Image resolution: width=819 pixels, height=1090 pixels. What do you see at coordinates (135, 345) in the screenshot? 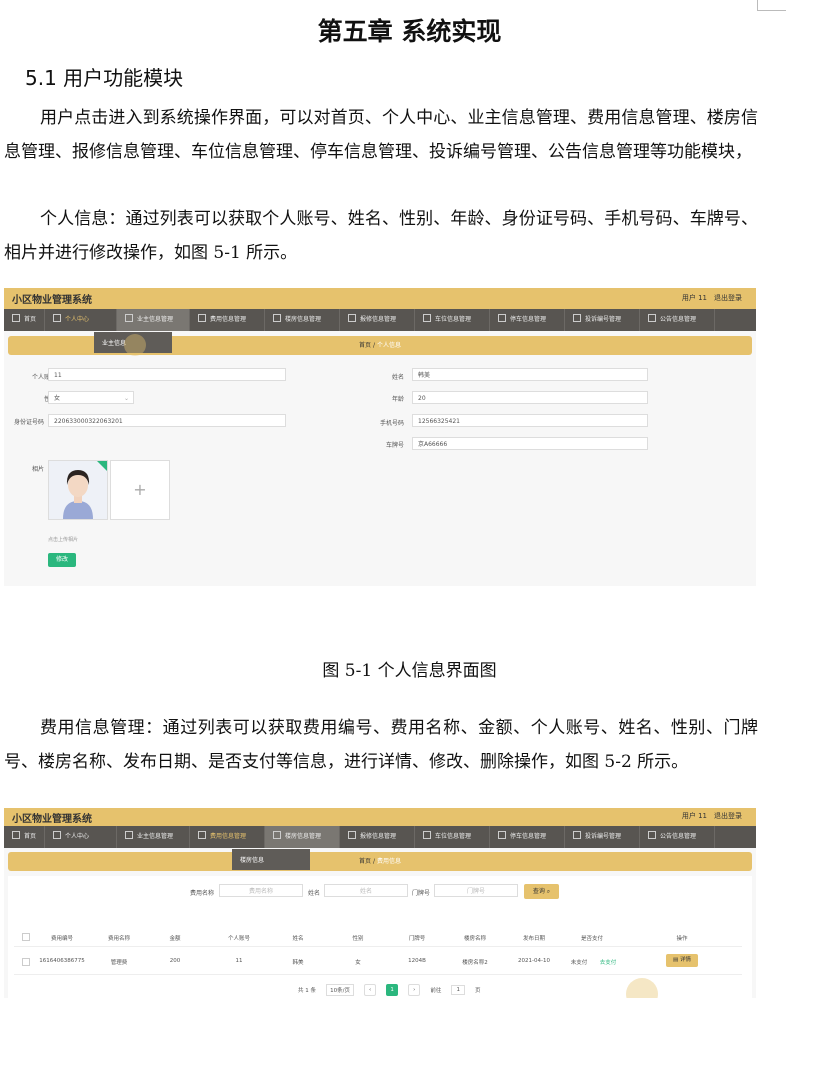
I see `cursor-highlight` at bounding box center [135, 345].